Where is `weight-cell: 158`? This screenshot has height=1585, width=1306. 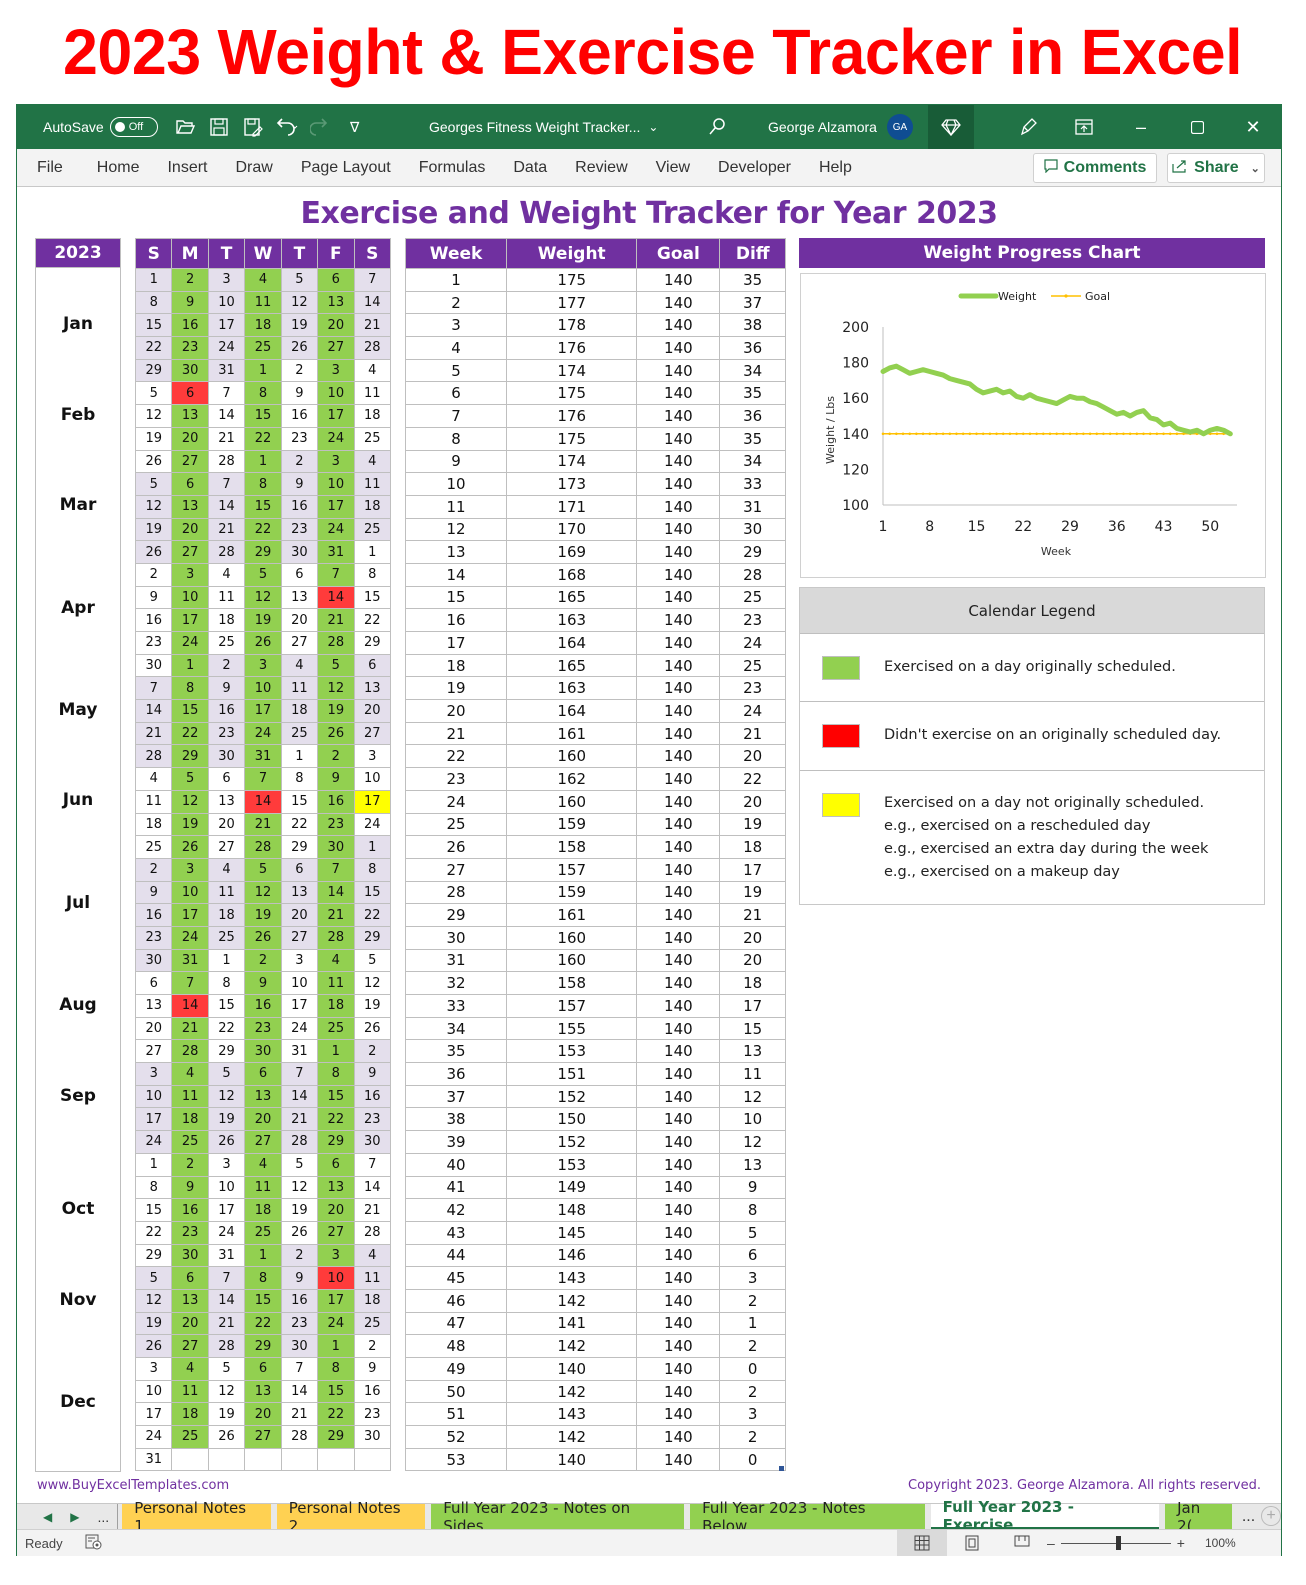 weight-cell: 158 is located at coordinates (572, 983).